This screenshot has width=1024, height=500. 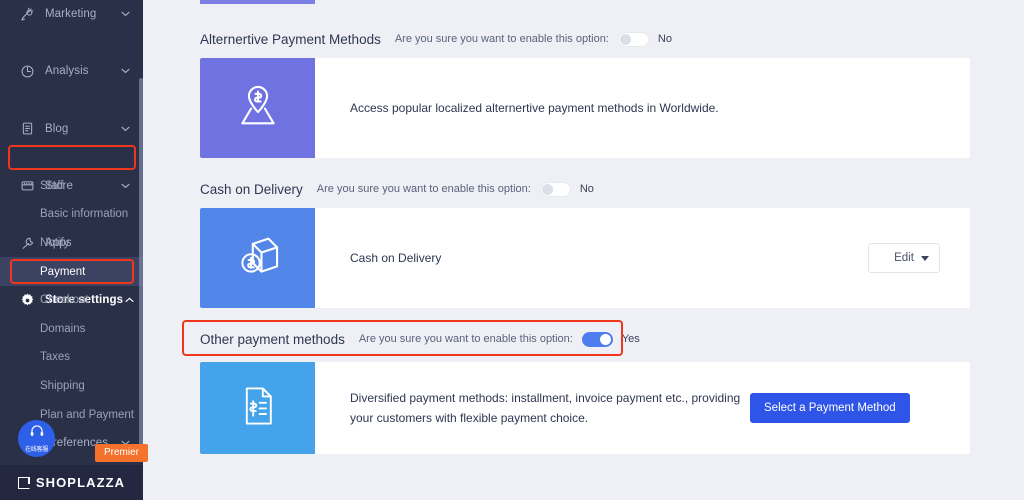 I want to click on section-title: Cash on Delivery, so click(x=251, y=189).